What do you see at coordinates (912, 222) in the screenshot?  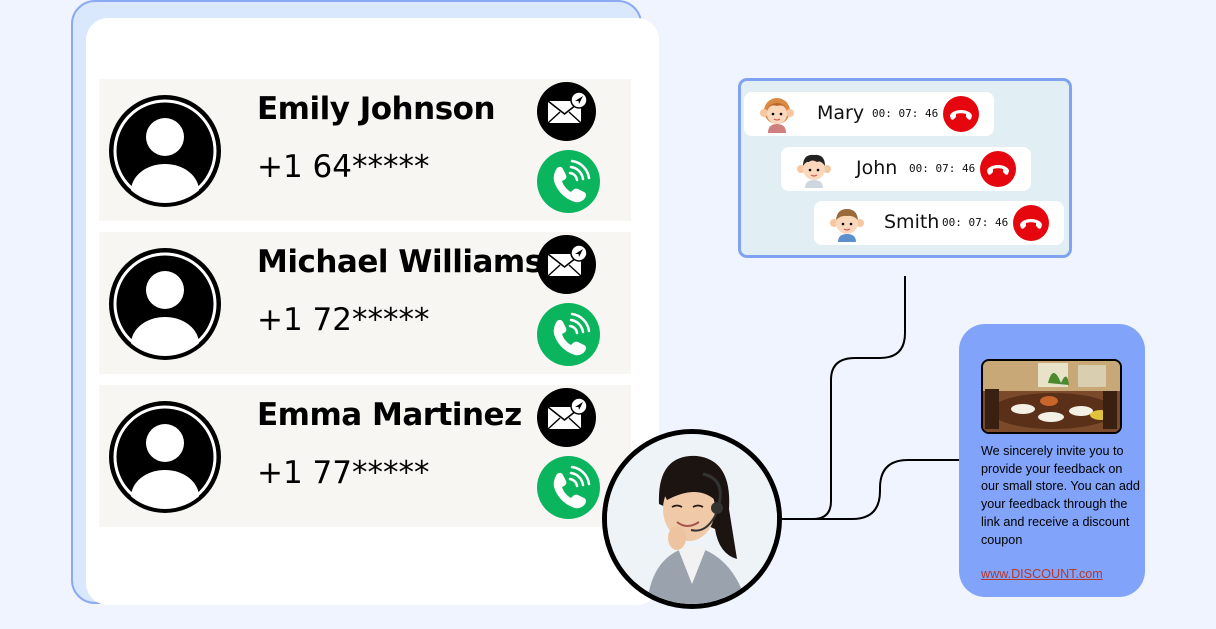 I see `caller-name: Smith` at bounding box center [912, 222].